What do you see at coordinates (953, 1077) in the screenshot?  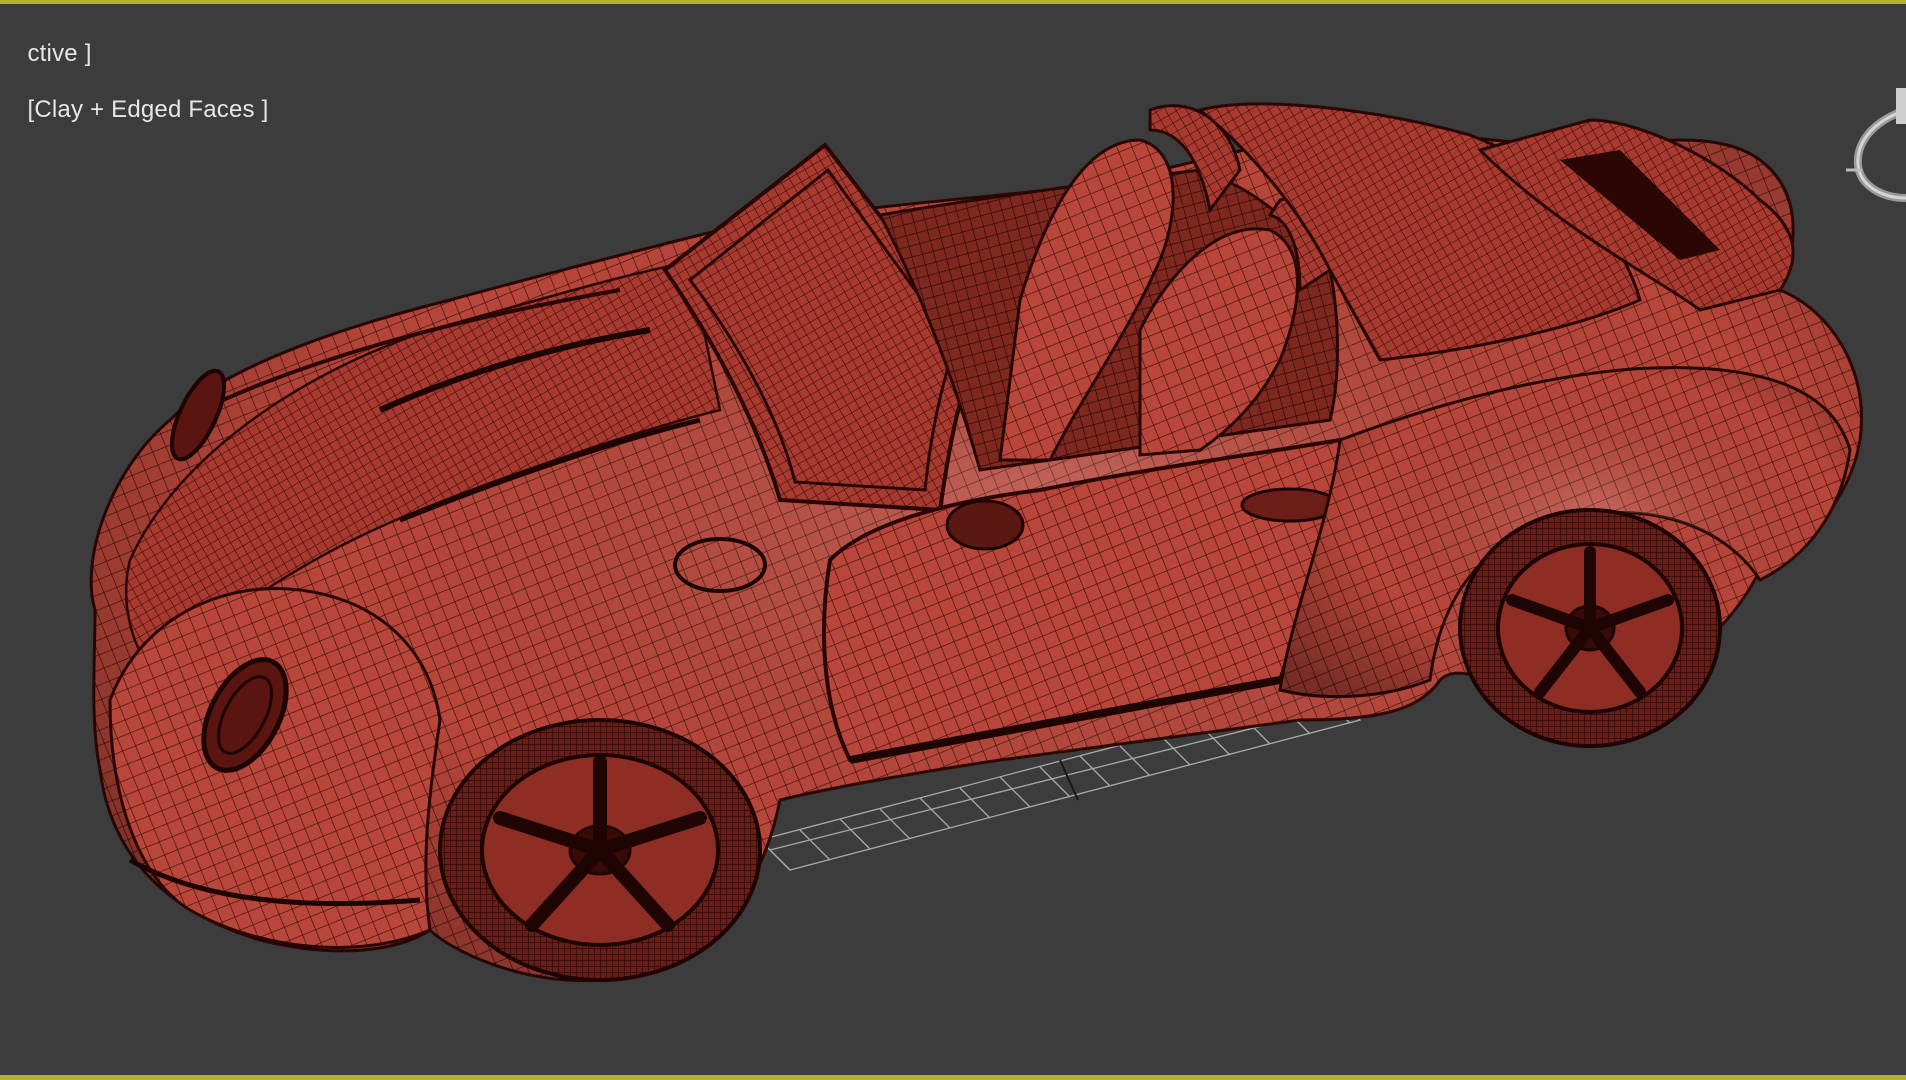 I see `active-viewport-border-bottom` at bounding box center [953, 1077].